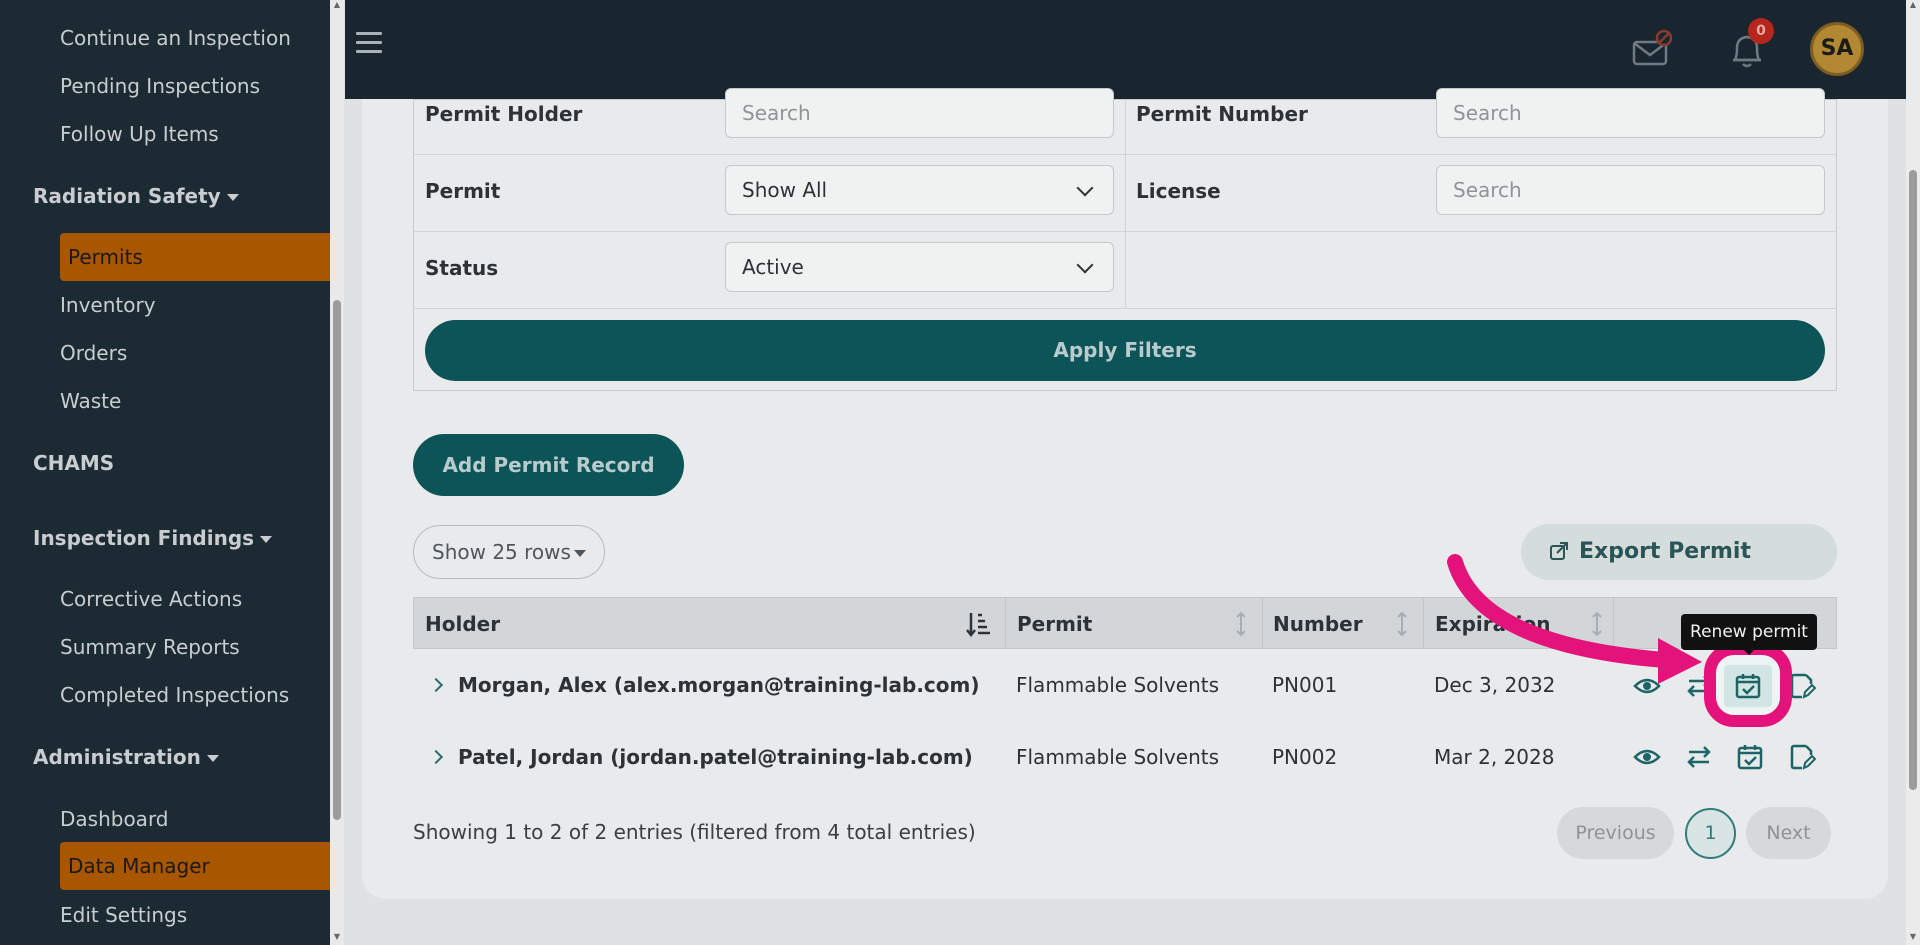 This screenshot has height=945, width=1920. What do you see at coordinates (978, 624) in the screenshot?
I see `sort-descending-icon` at bounding box center [978, 624].